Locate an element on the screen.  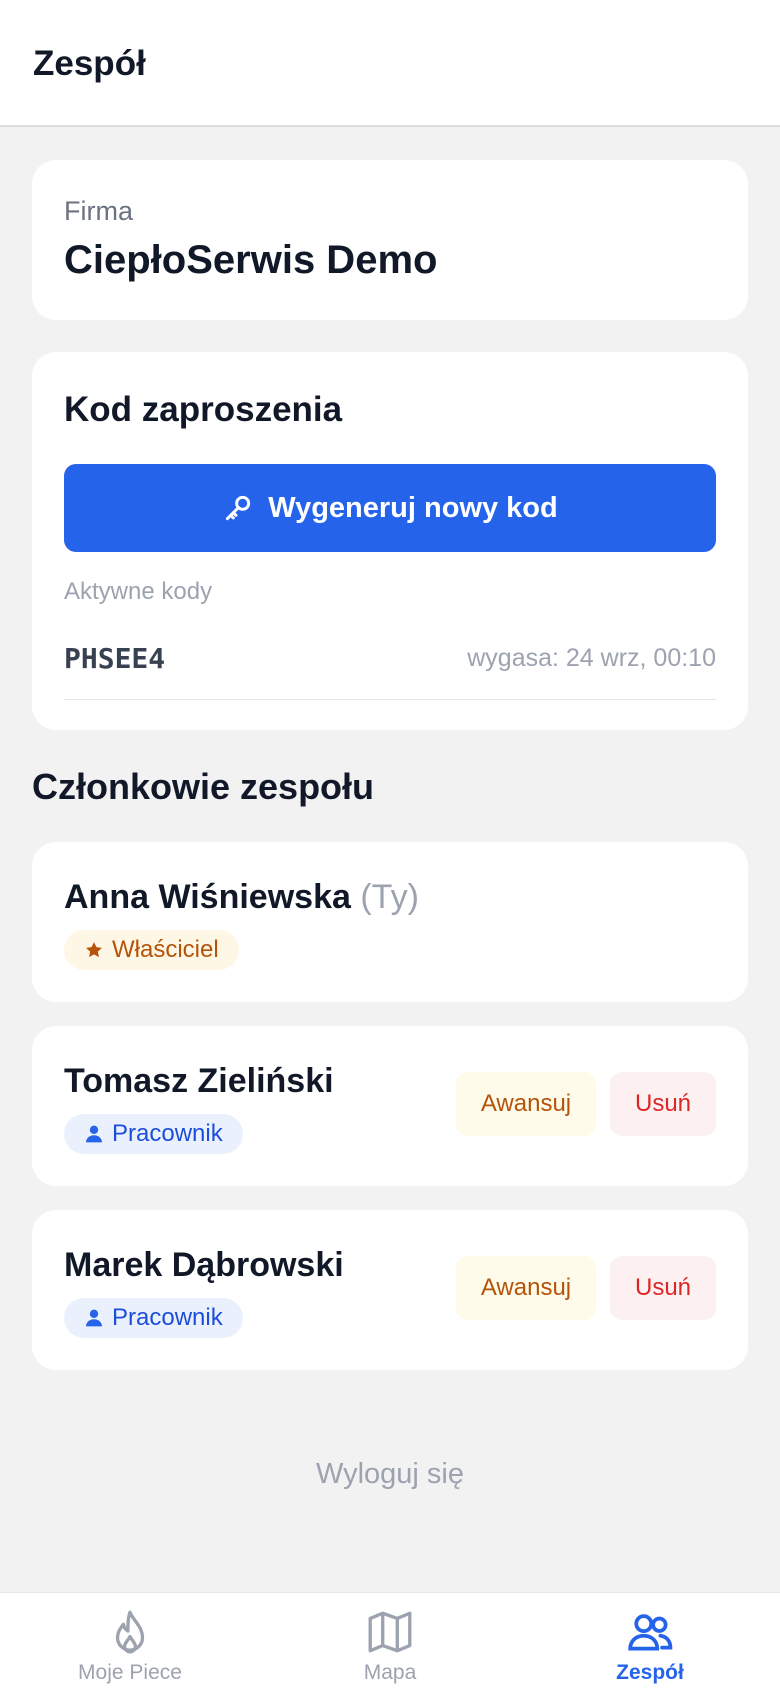
tab-label: Moje Piece is located at coordinates (130, 1672).